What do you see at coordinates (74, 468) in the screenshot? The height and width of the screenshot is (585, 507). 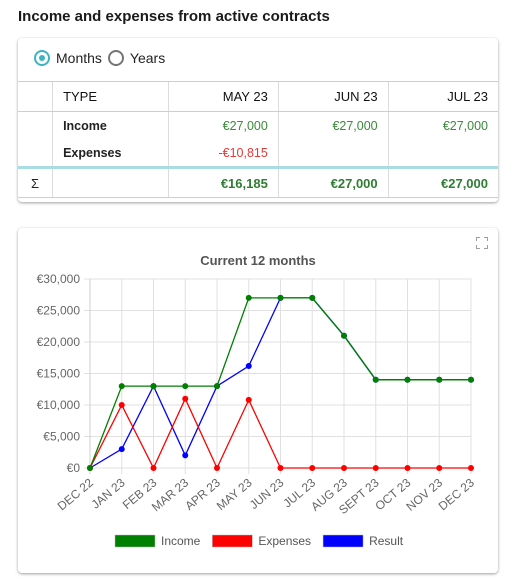 I see `y-tick-label: €0` at bounding box center [74, 468].